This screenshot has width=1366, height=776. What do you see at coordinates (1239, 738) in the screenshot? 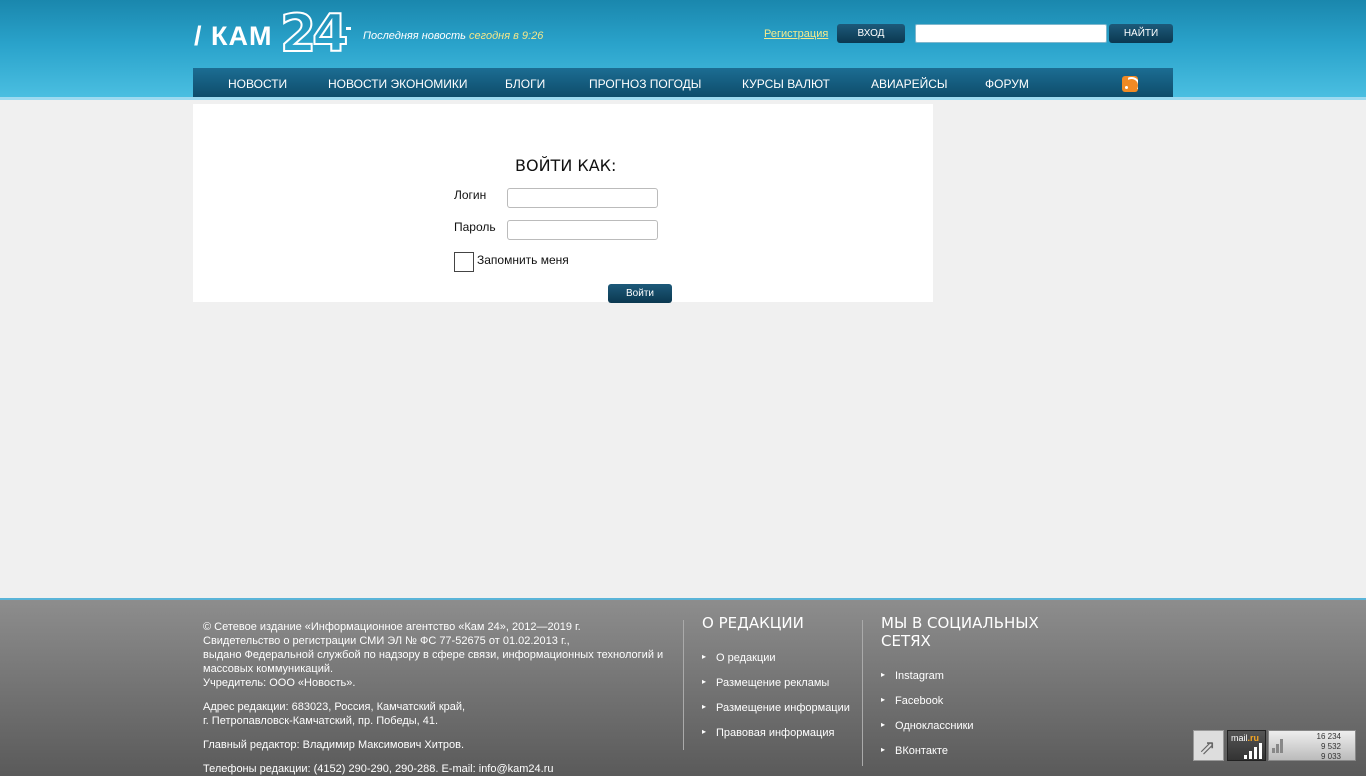
I see `mail-ru-text: mail` at bounding box center [1239, 738].